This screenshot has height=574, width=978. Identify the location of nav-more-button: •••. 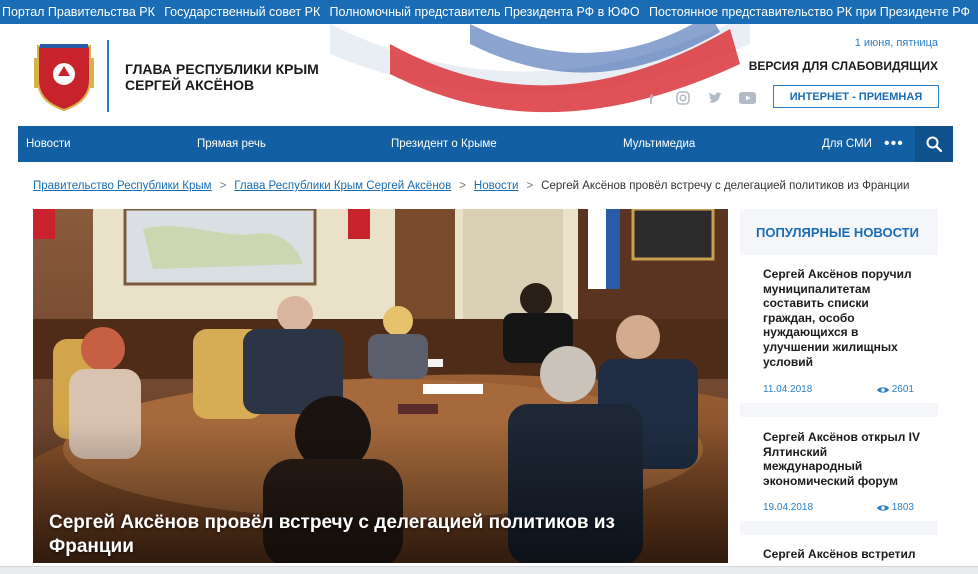
(894, 144).